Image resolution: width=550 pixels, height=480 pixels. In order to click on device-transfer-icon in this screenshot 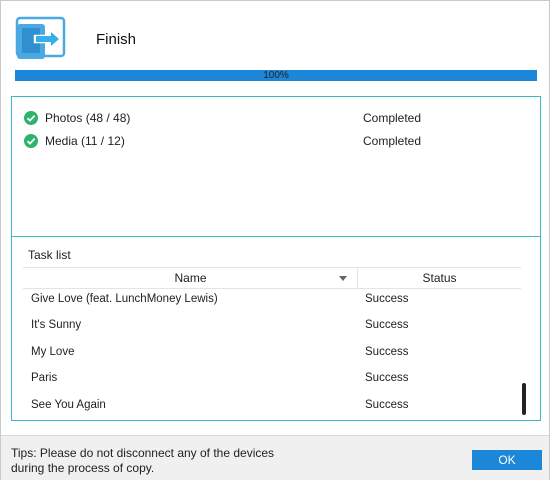, I will do `click(42, 40)`.